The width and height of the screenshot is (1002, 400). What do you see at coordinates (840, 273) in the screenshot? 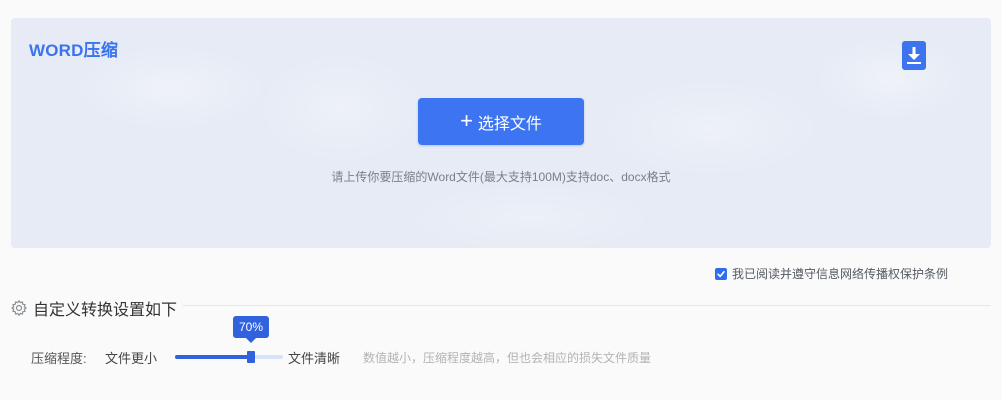
I see `agreement-text: 我已阅读并遵守信息网络传播权保护条例` at bounding box center [840, 273].